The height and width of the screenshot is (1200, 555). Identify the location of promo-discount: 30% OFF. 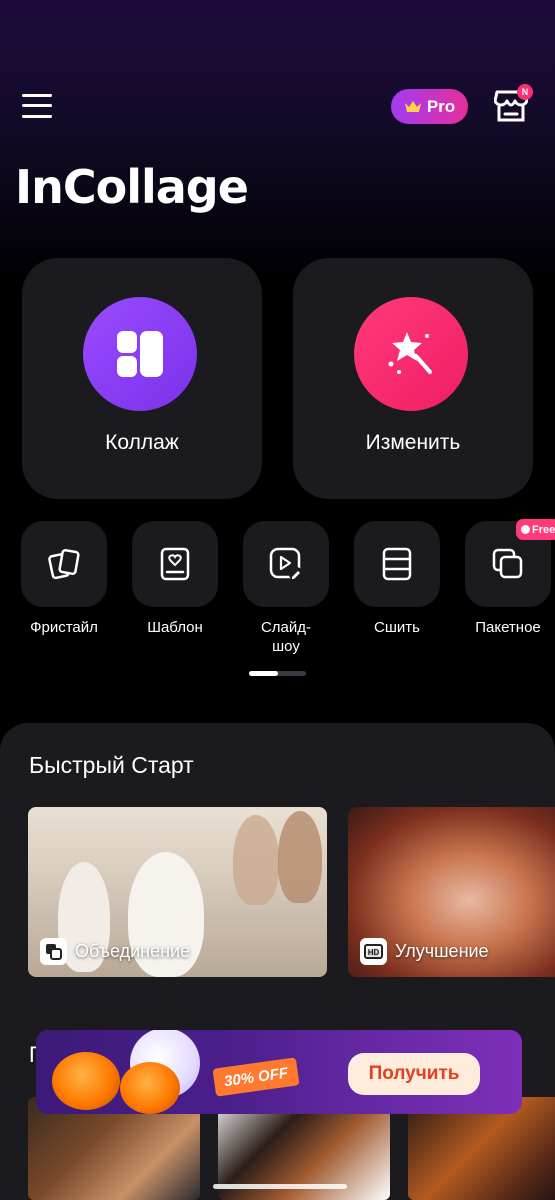
(256, 1077).